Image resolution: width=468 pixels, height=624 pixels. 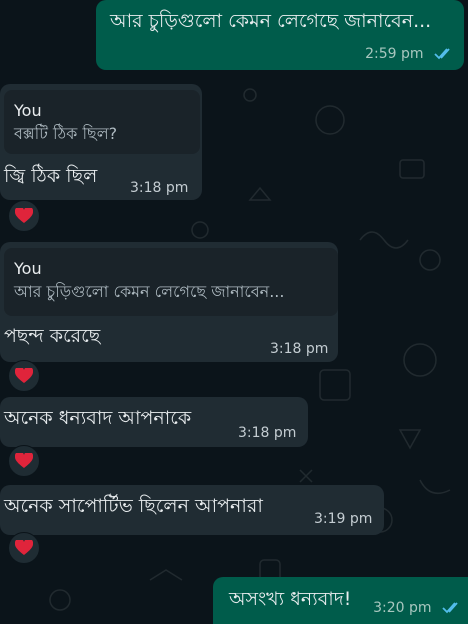 I want to click on message-time: 2:59 pm, so click(x=409, y=54).